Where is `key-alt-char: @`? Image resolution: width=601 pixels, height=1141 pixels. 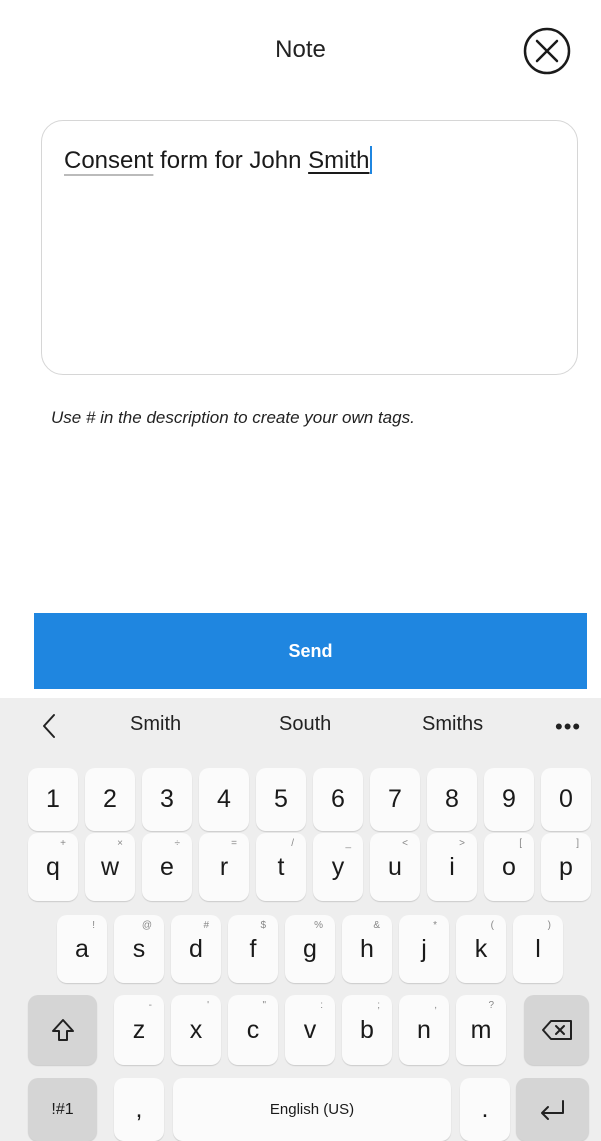
key-alt-char: @ is located at coordinates (146, 925).